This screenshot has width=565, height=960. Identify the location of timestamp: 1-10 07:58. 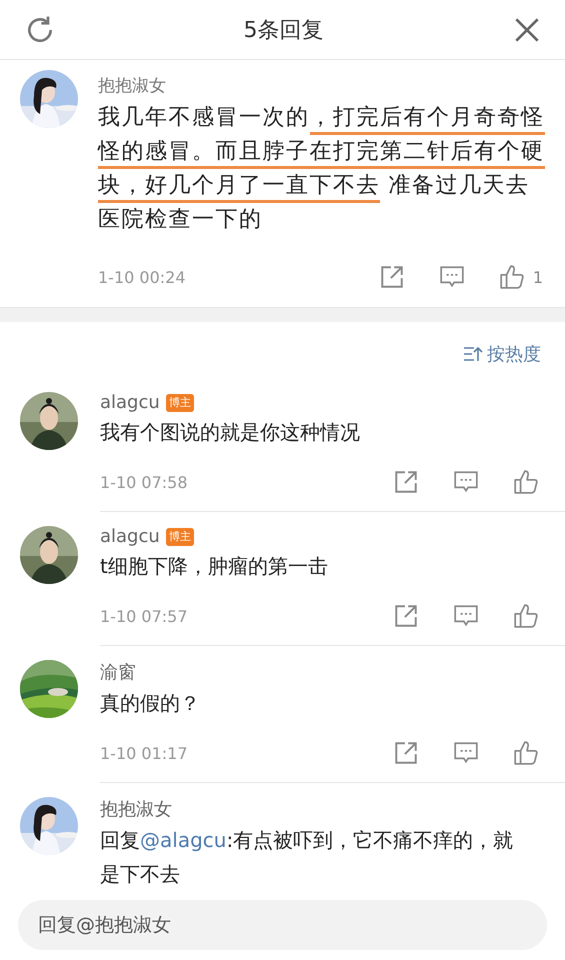
(144, 482).